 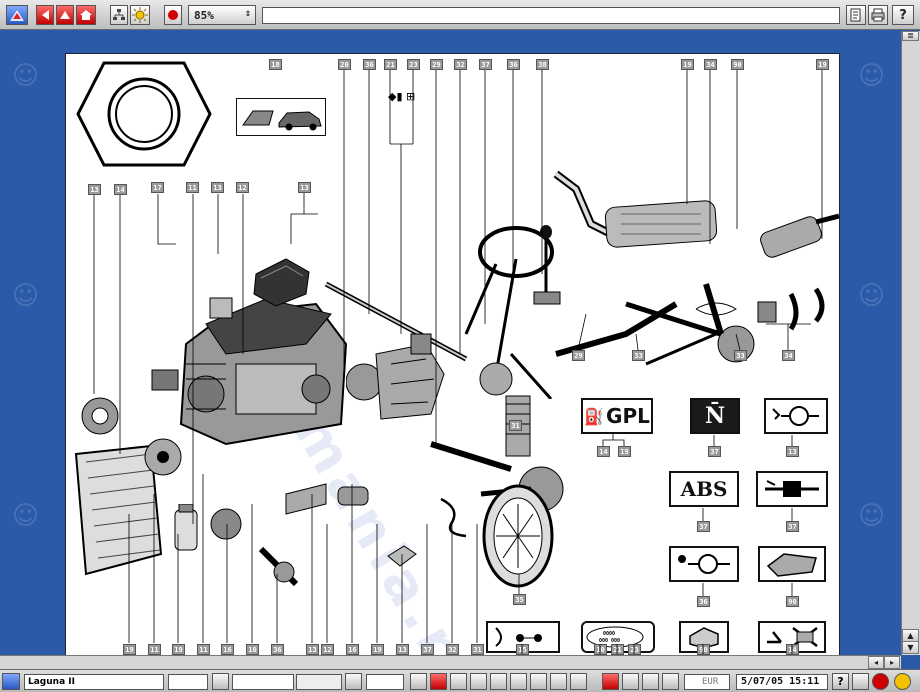 I want to click on control-module-box, so click(x=796, y=416).